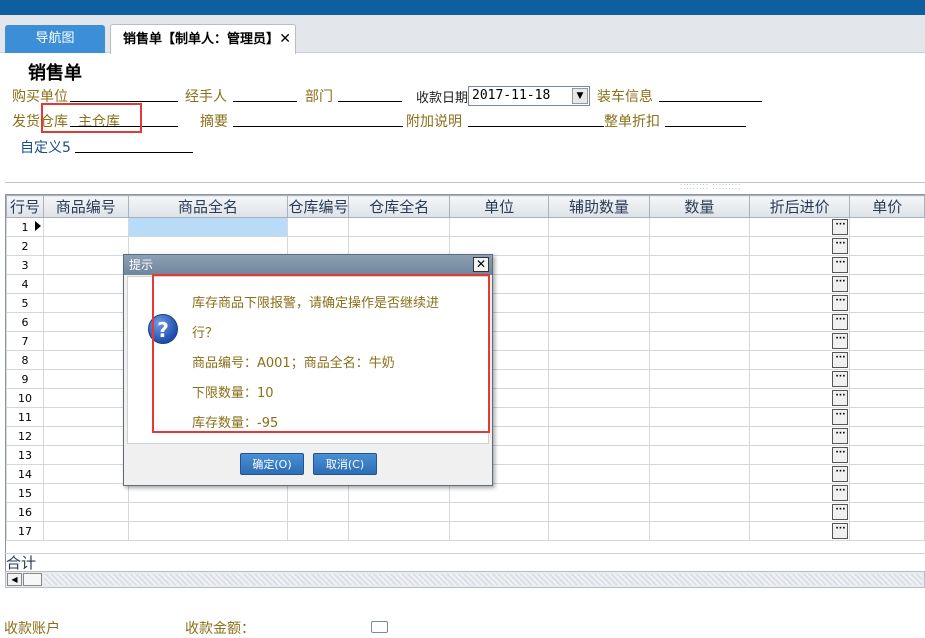  Describe the element at coordinates (705, 126) in the screenshot. I see `discount-field` at that location.